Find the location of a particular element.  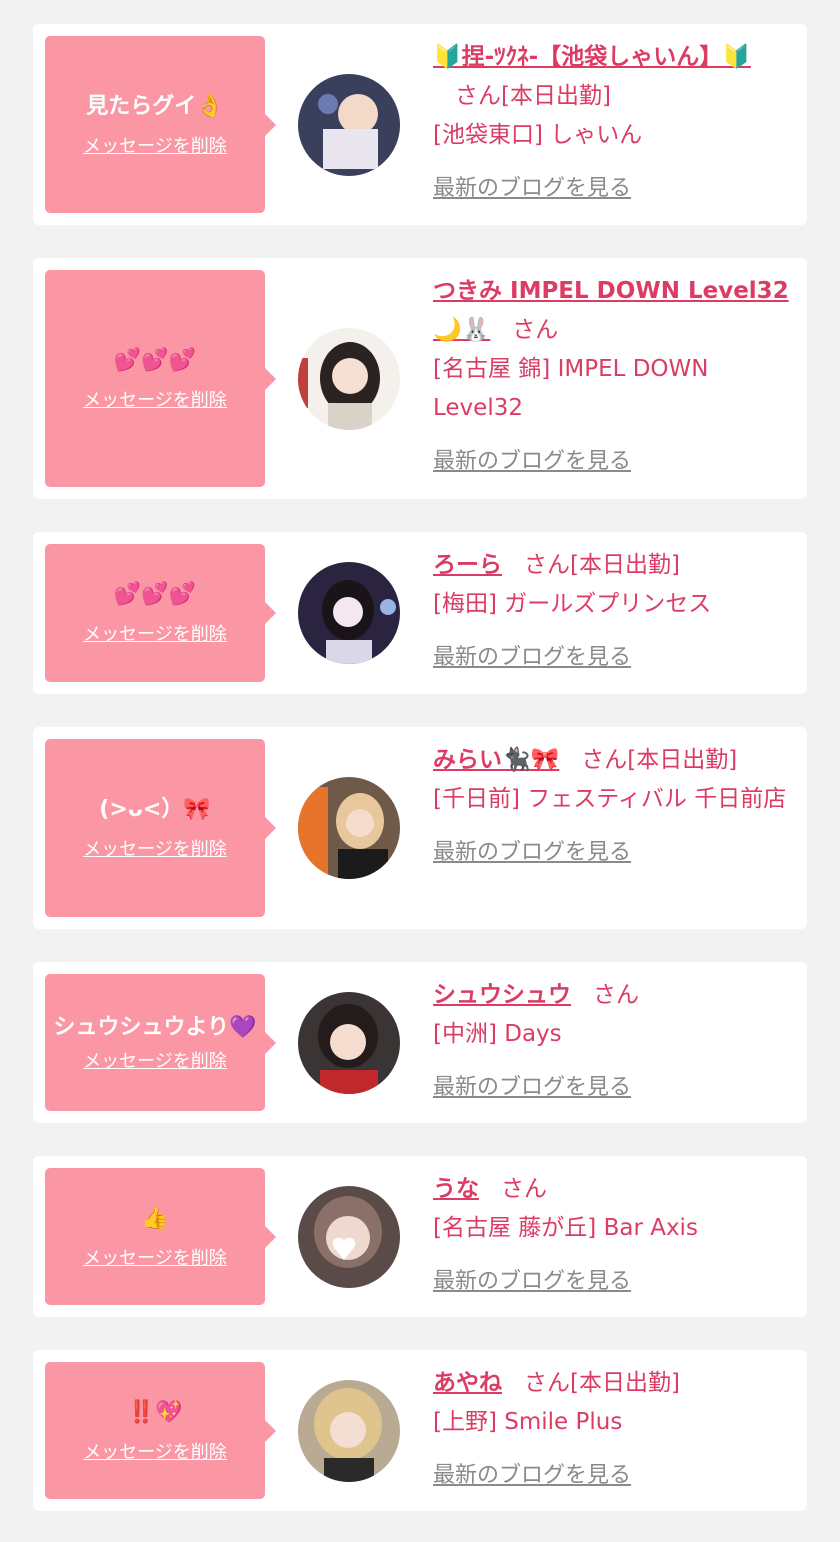

message-text: 👍 is located at coordinates (155, 1218).